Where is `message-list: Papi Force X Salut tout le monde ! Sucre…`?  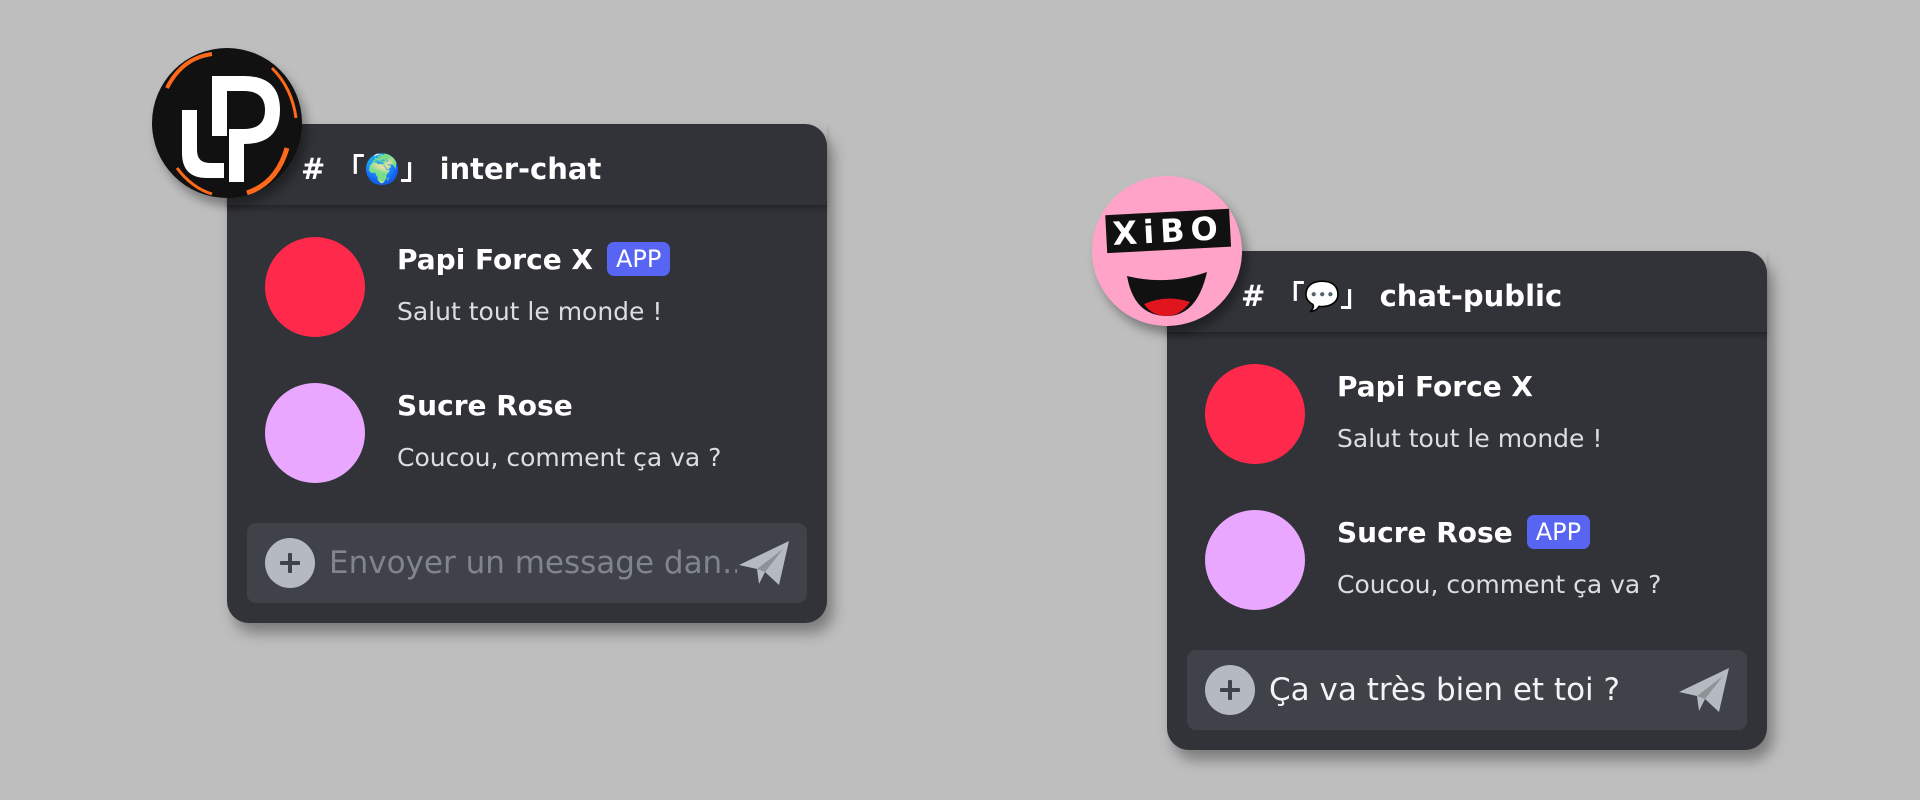 message-list: Papi Force X Salut tout le monde ! Sucre… is located at coordinates (1467, 495).